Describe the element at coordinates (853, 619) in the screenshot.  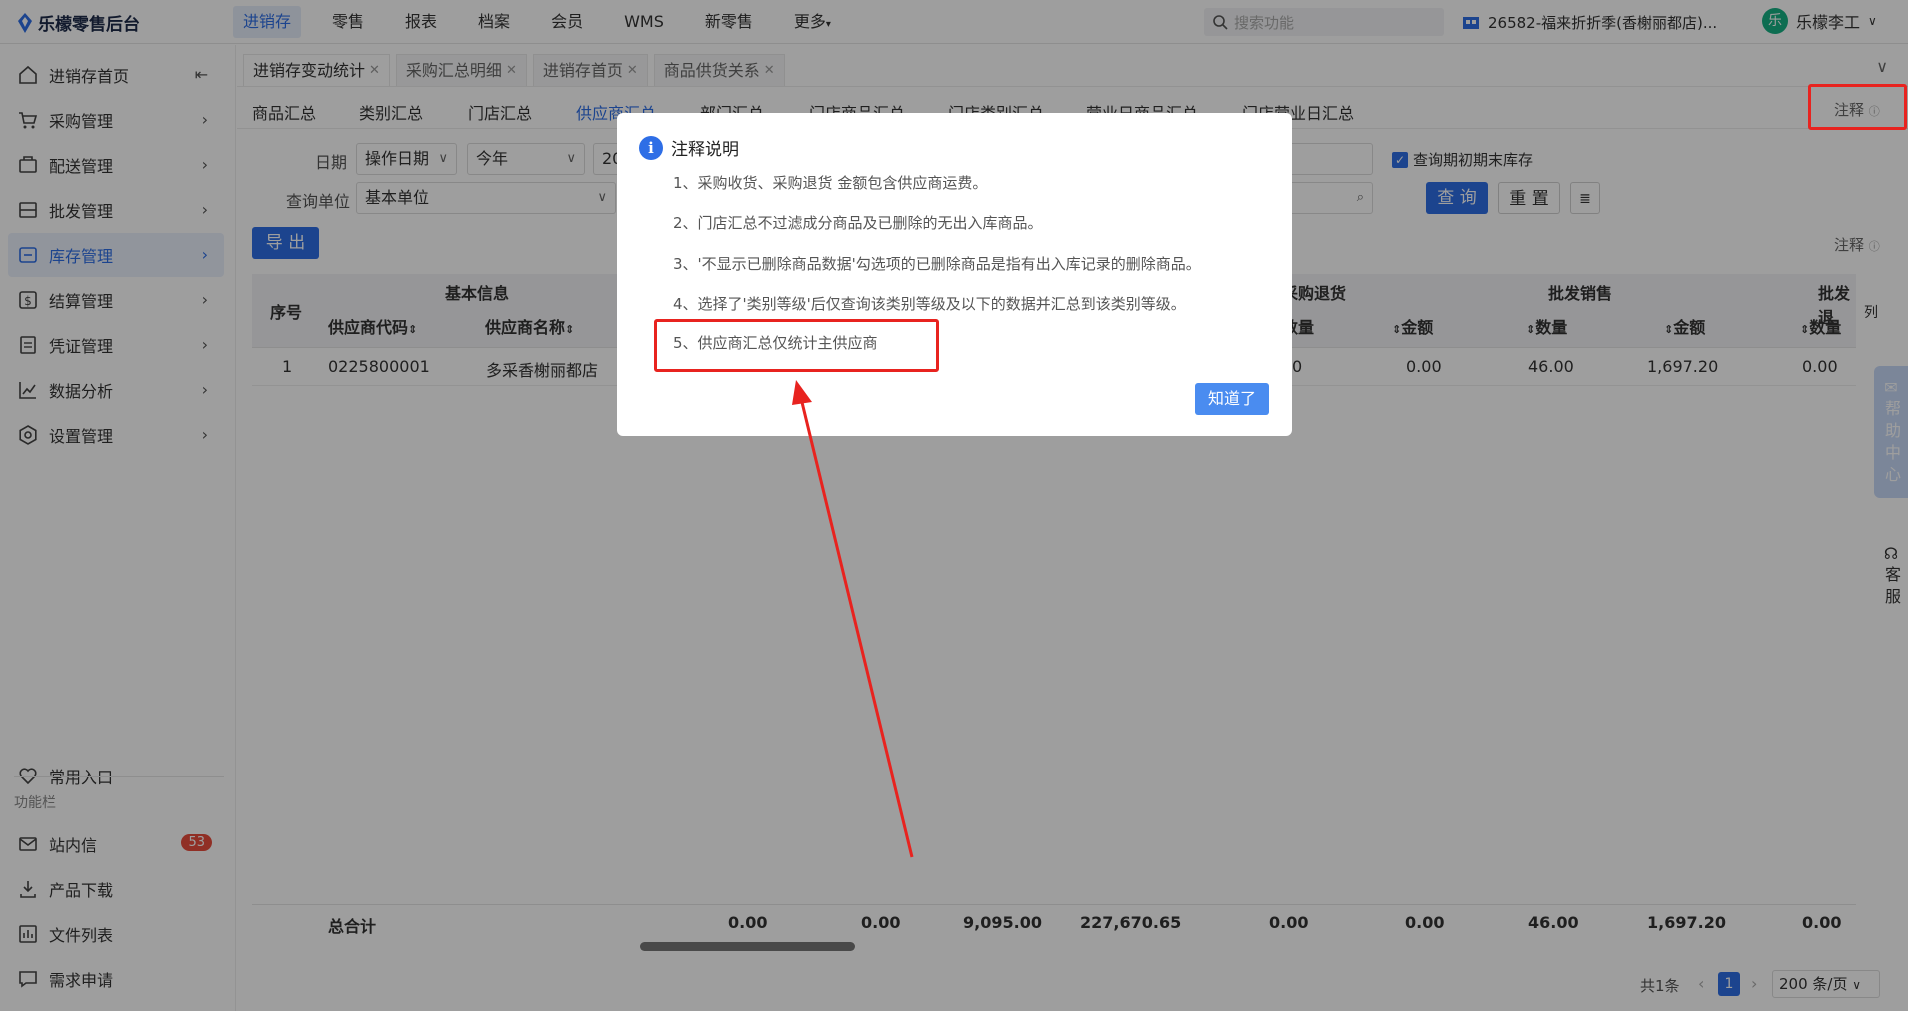
I see `arrow-annotation` at that location.